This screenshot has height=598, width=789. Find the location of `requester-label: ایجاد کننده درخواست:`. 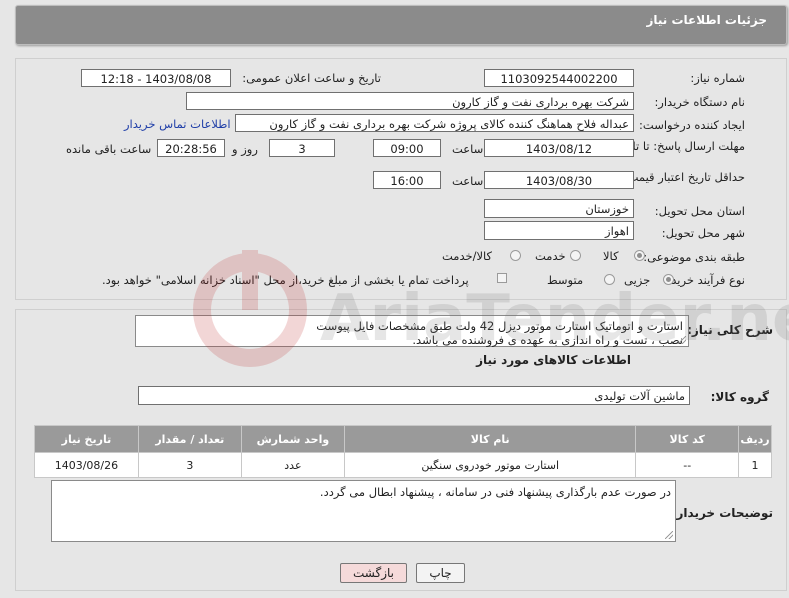

requester-label: ایجاد کننده درخواست: is located at coordinates (692, 125).